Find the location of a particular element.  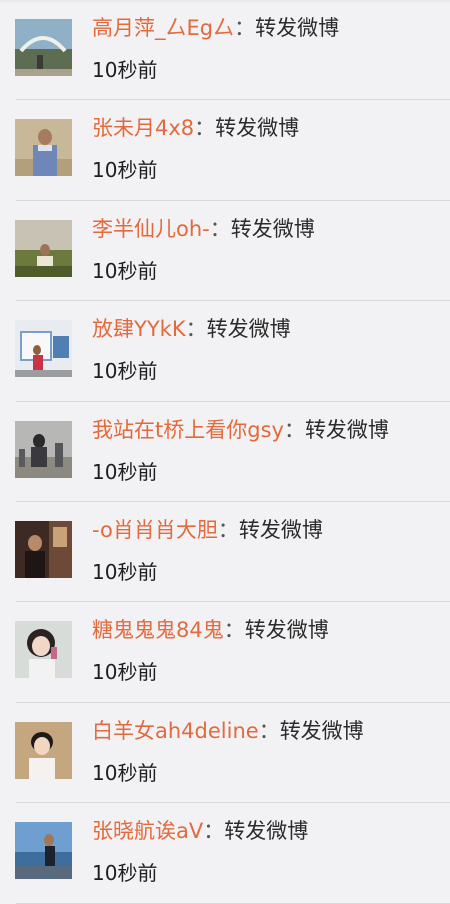

post-line: 放肆YYkK：转发微博 is located at coordinates (191, 329).